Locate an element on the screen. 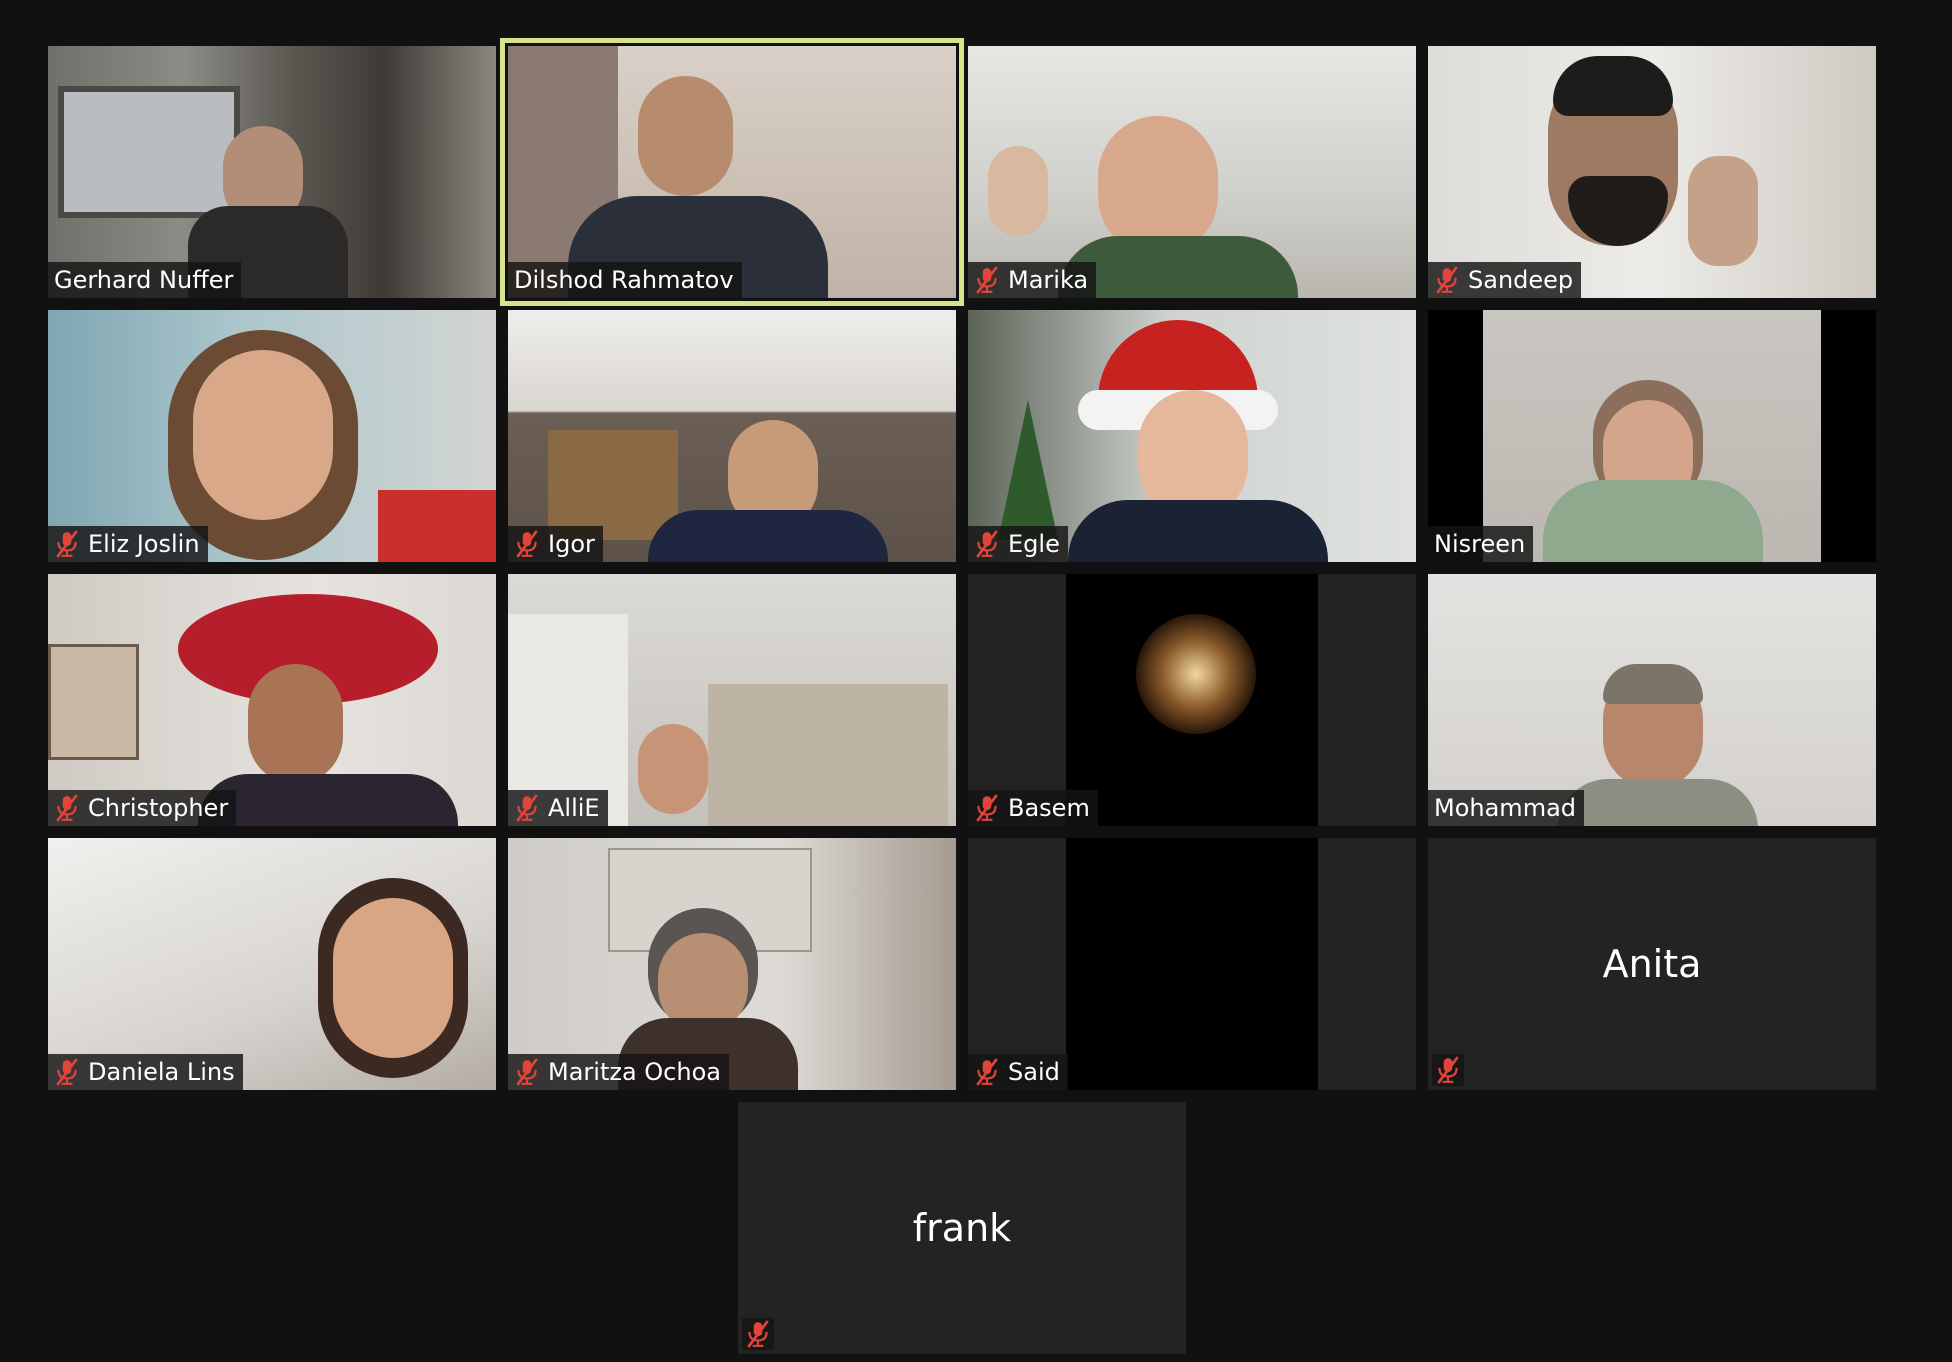 This screenshot has width=1952, height=1362. name-tag: Sandeep is located at coordinates (1505, 280).